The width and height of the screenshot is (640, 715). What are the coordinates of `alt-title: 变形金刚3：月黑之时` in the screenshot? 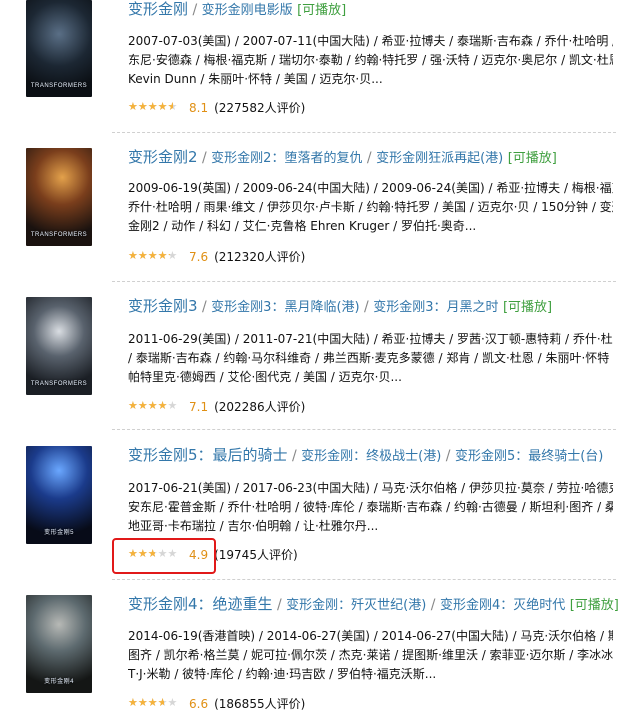 It's located at (436, 307).